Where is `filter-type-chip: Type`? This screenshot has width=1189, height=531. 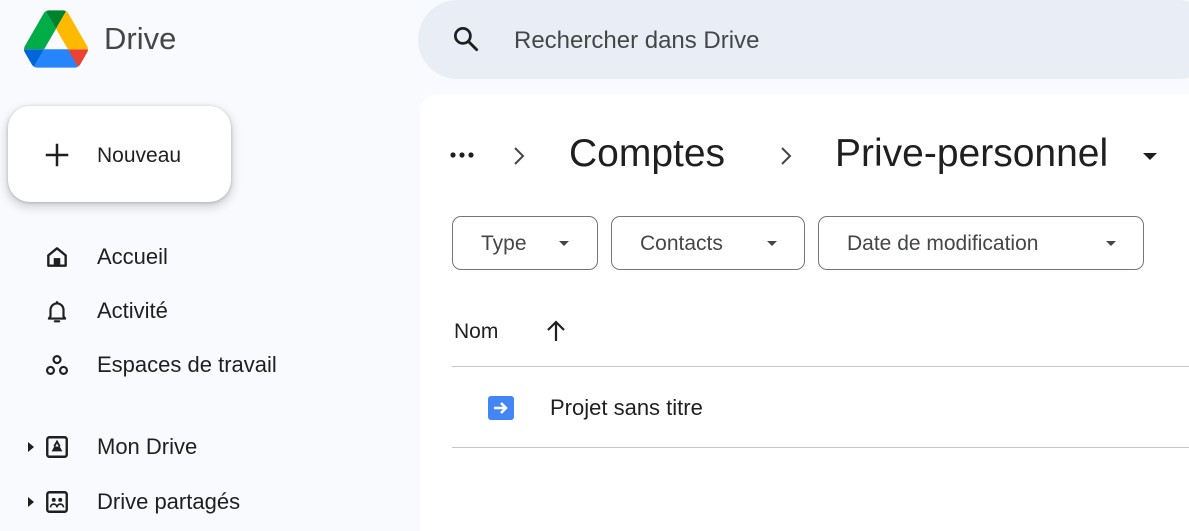
filter-type-chip: Type is located at coordinates (525, 243).